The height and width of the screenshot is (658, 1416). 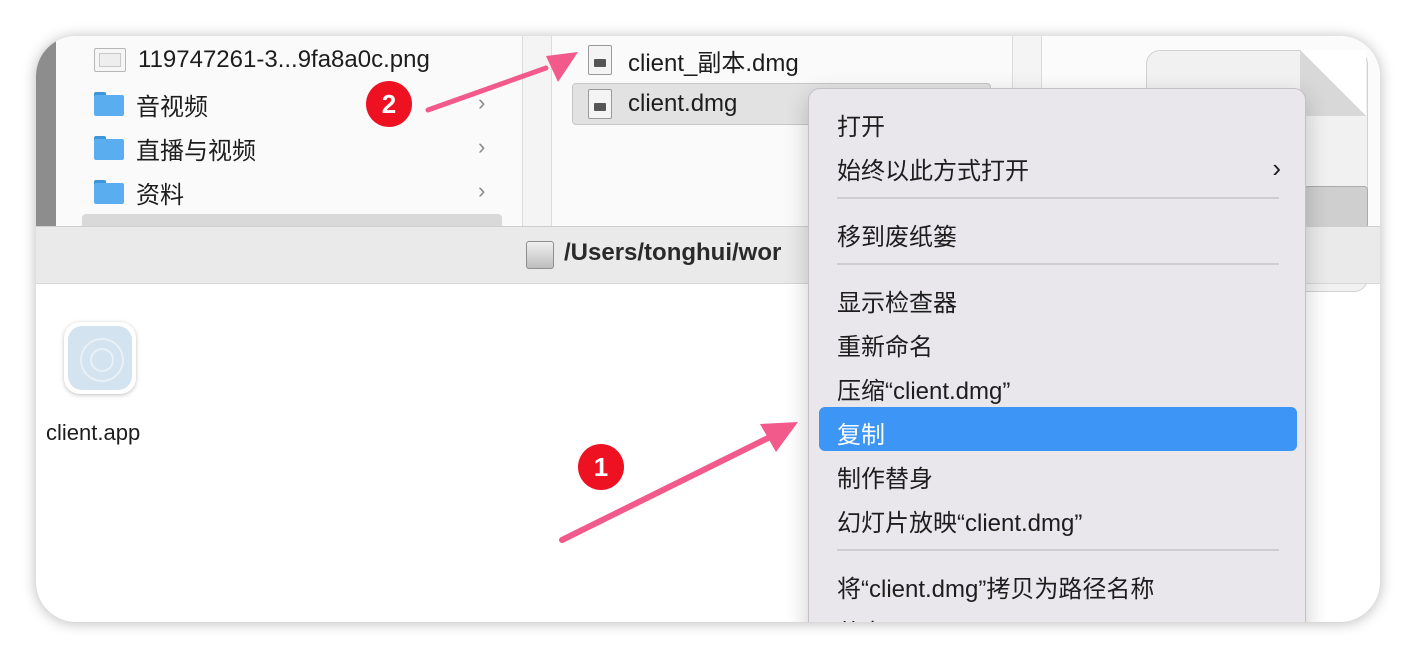 I want to click on menu-item-open: 打开, so click(x=861, y=124).